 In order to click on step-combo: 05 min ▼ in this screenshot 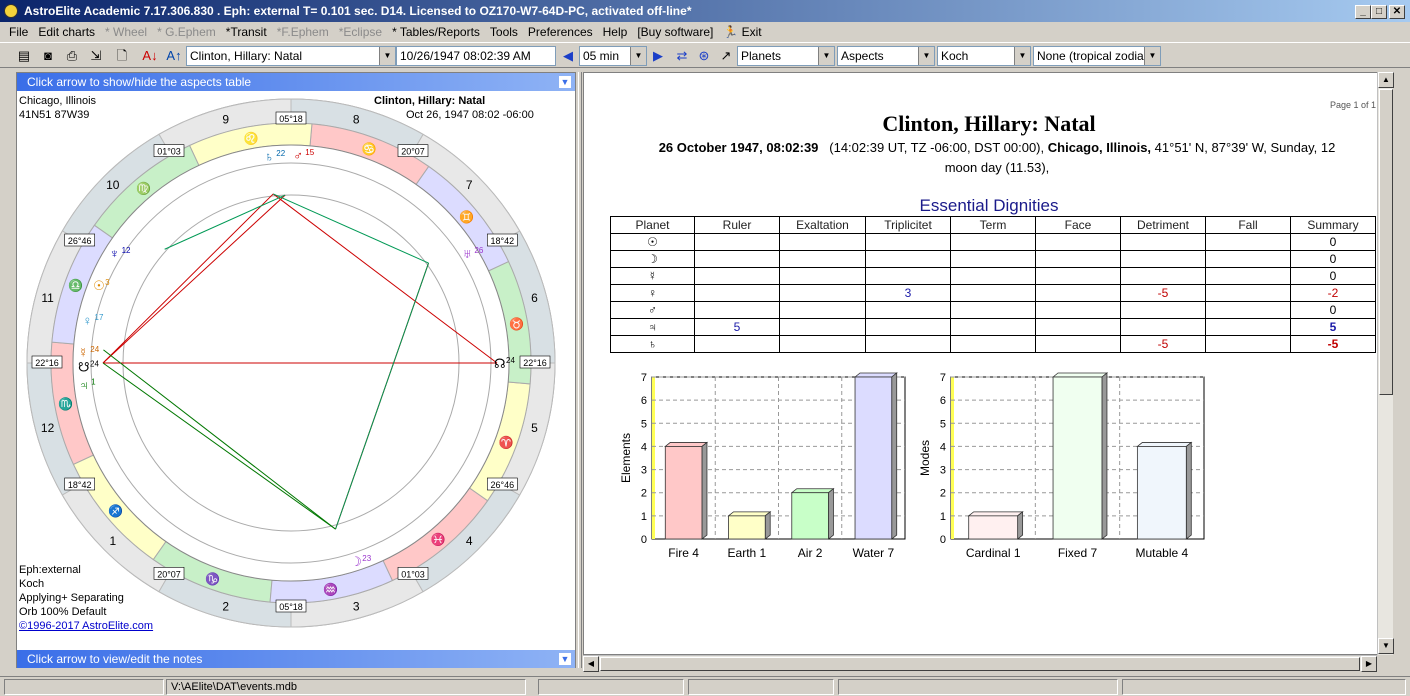, I will do `click(613, 56)`.